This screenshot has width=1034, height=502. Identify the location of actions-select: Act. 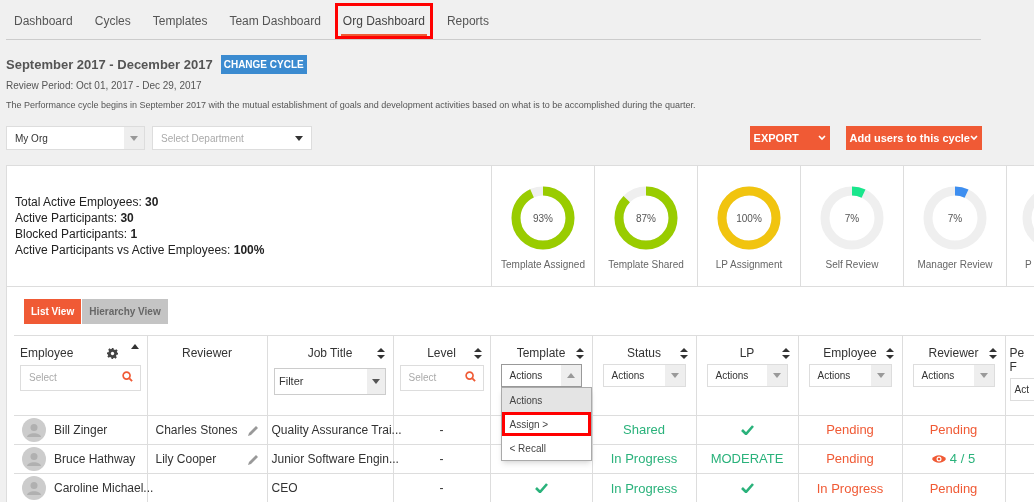
(1021, 389).